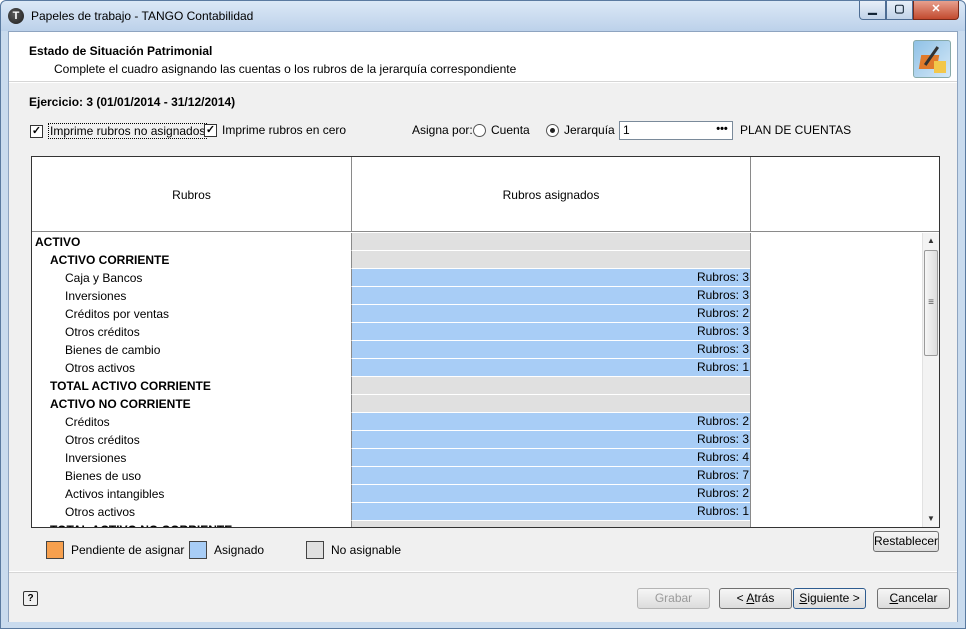 The height and width of the screenshot is (629, 966). What do you see at coordinates (36, 131) in the screenshot?
I see `imprime-no-asignados-checkbox: ✓` at bounding box center [36, 131].